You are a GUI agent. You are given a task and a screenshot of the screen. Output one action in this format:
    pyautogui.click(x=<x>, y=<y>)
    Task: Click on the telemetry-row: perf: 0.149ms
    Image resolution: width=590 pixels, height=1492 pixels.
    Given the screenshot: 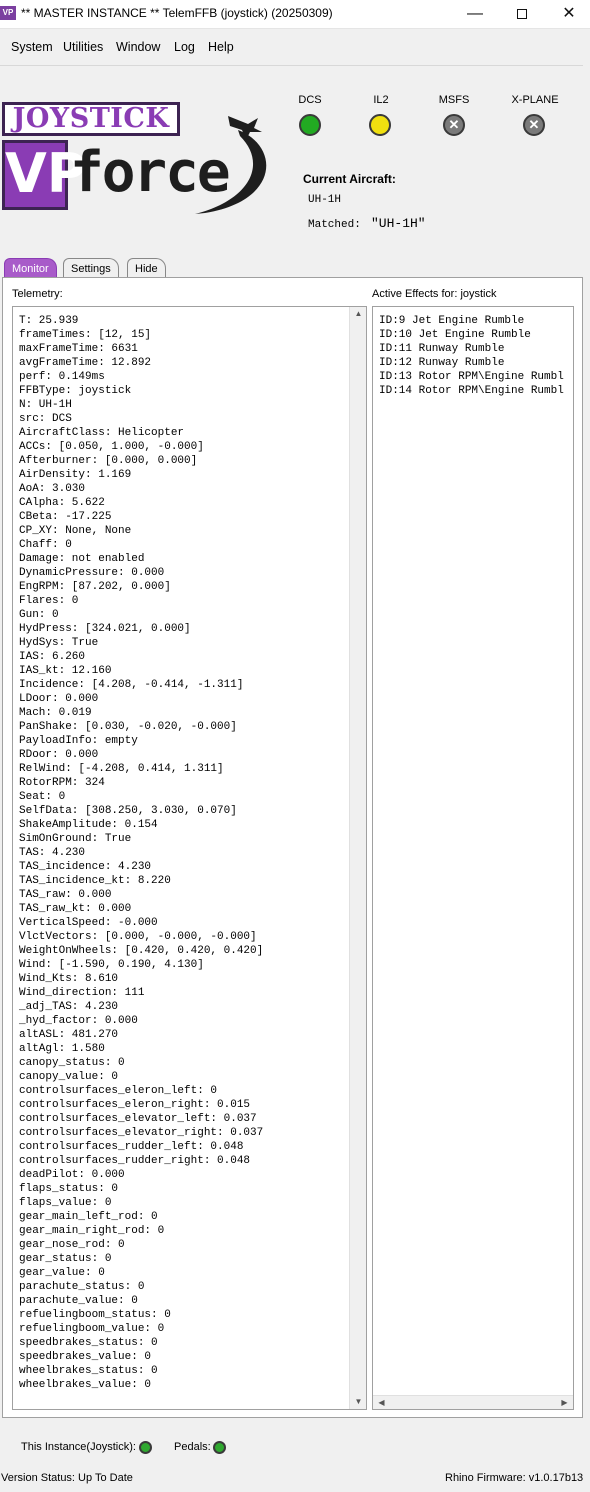 What is the action you would take?
    pyautogui.click(x=62, y=377)
    